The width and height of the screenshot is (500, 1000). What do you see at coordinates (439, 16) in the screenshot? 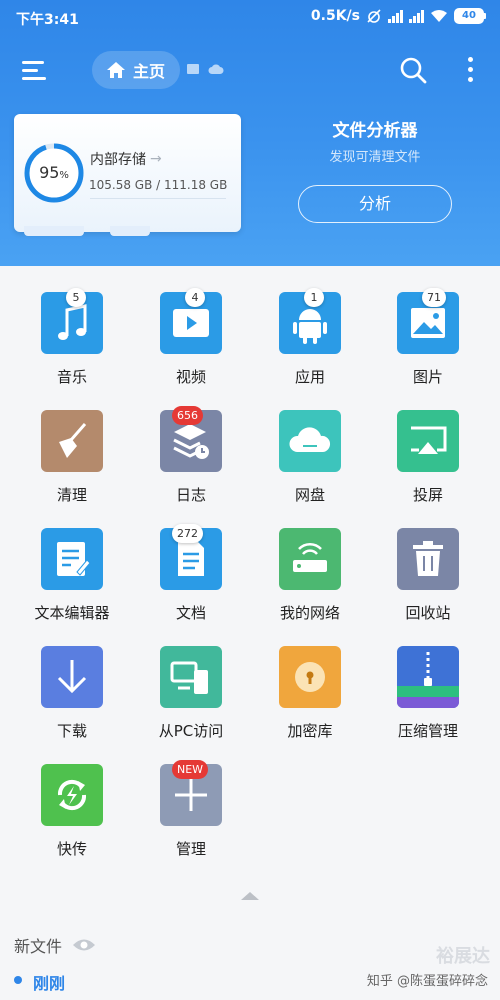
I see `wifi-icon` at bounding box center [439, 16].